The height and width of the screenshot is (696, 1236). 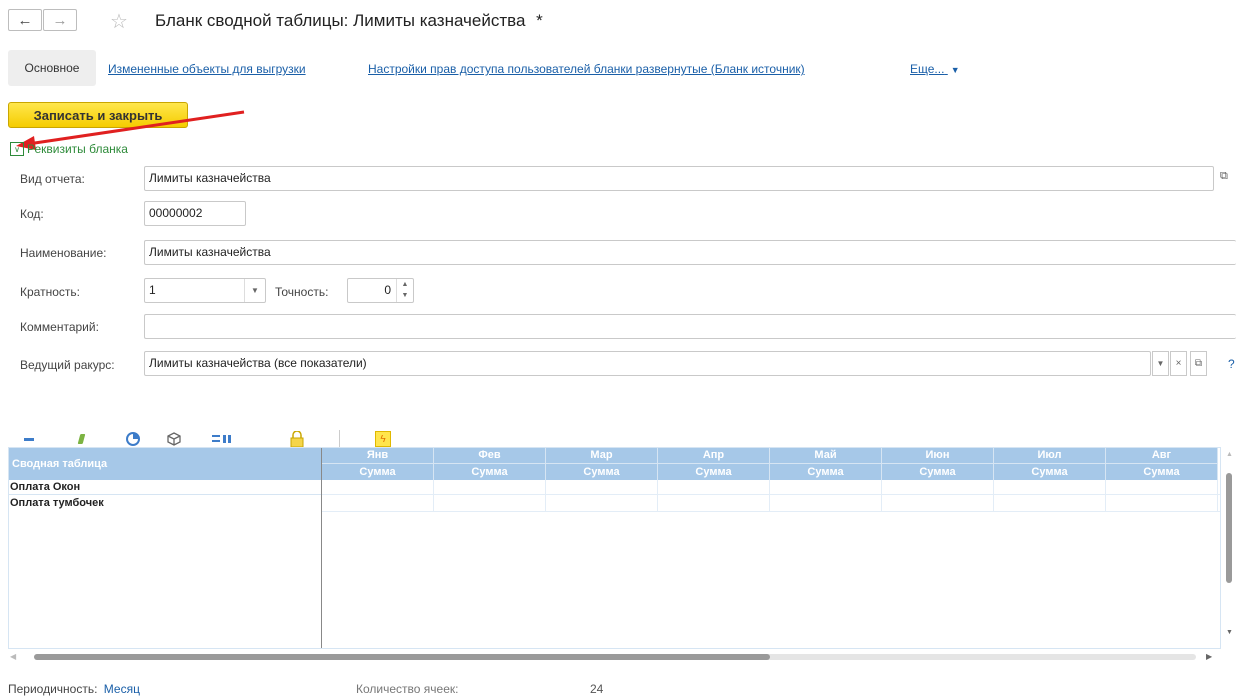 I want to click on perspective-label: Ведущий ракурс:, so click(x=67, y=365).